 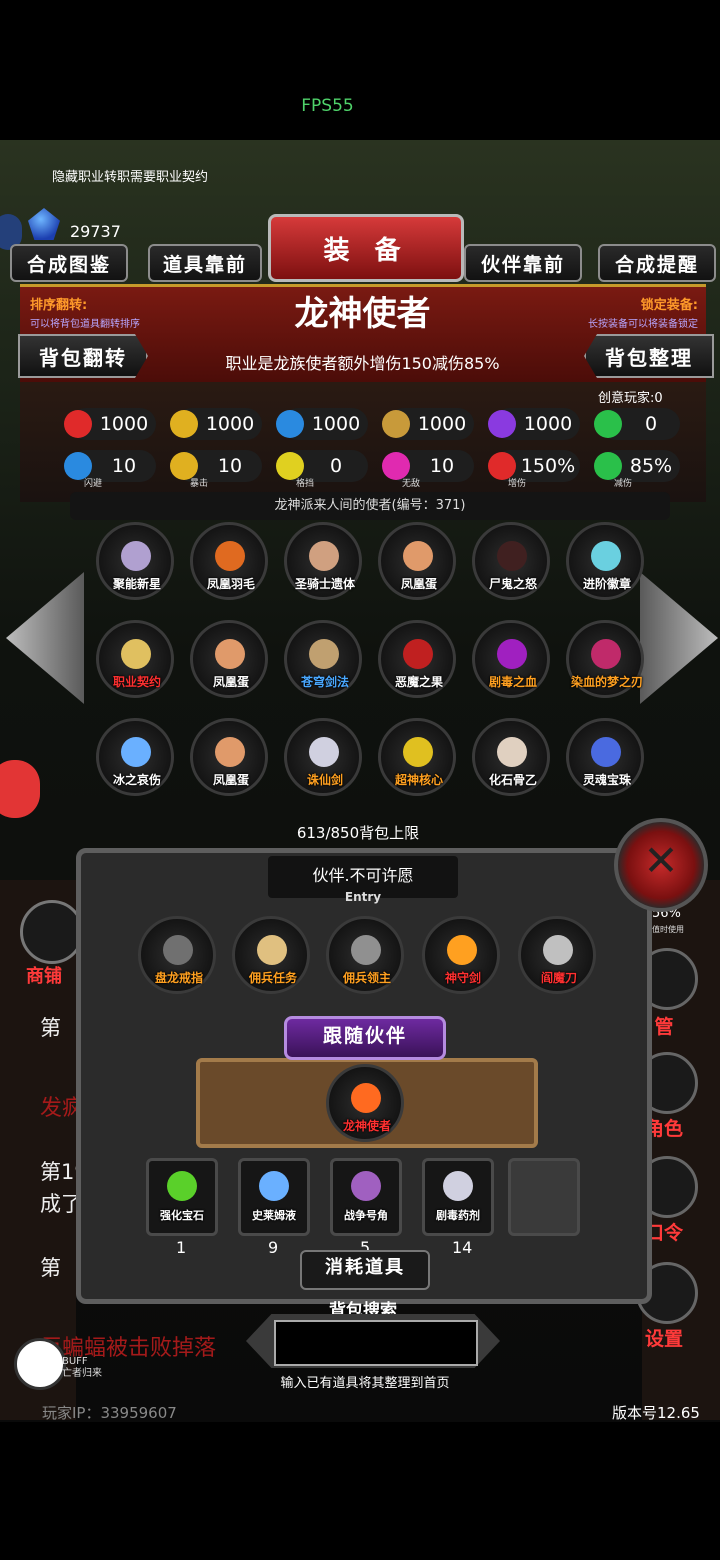 I want to click on skull-buff-icon, so click(x=40, y=1364).